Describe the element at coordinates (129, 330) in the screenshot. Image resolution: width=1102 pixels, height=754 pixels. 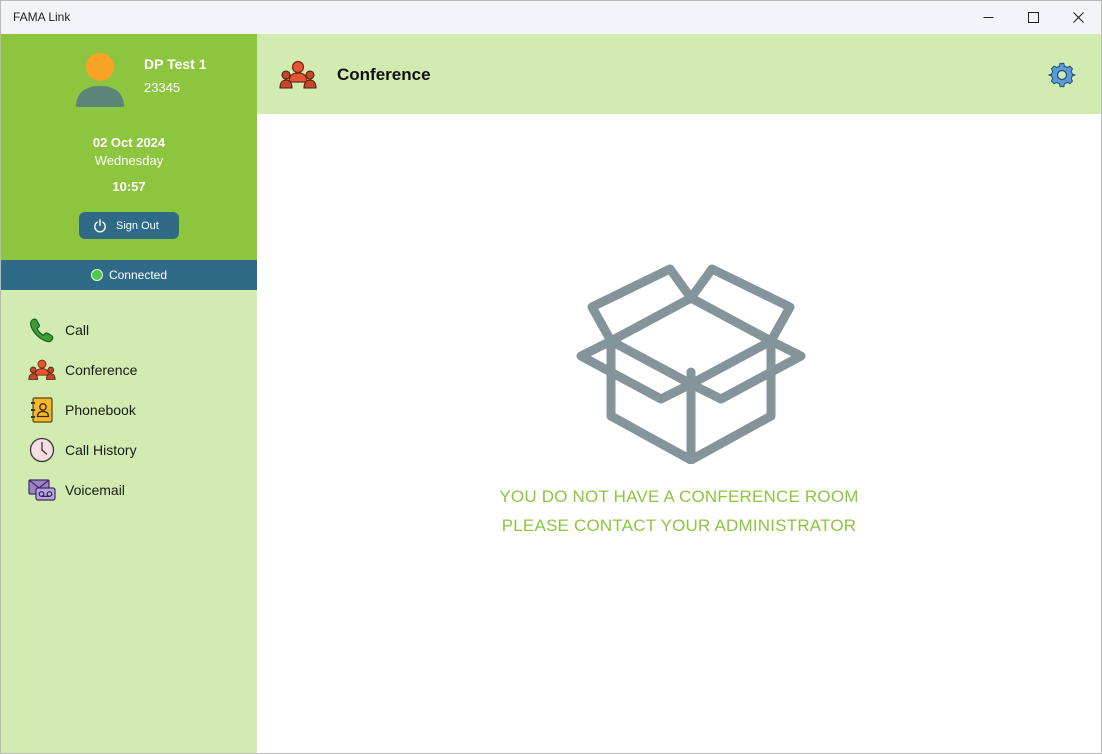
I see `sidebar-item-call: Call` at that location.